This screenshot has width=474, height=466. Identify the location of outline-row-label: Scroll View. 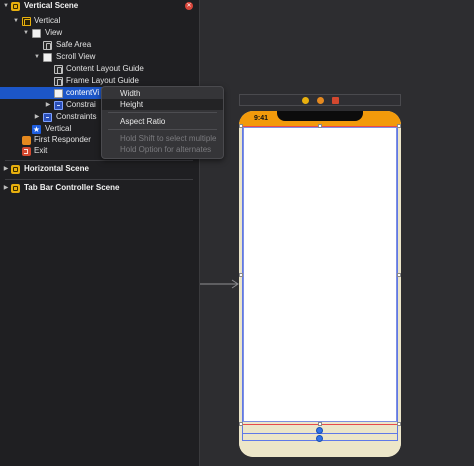
(76, 56).